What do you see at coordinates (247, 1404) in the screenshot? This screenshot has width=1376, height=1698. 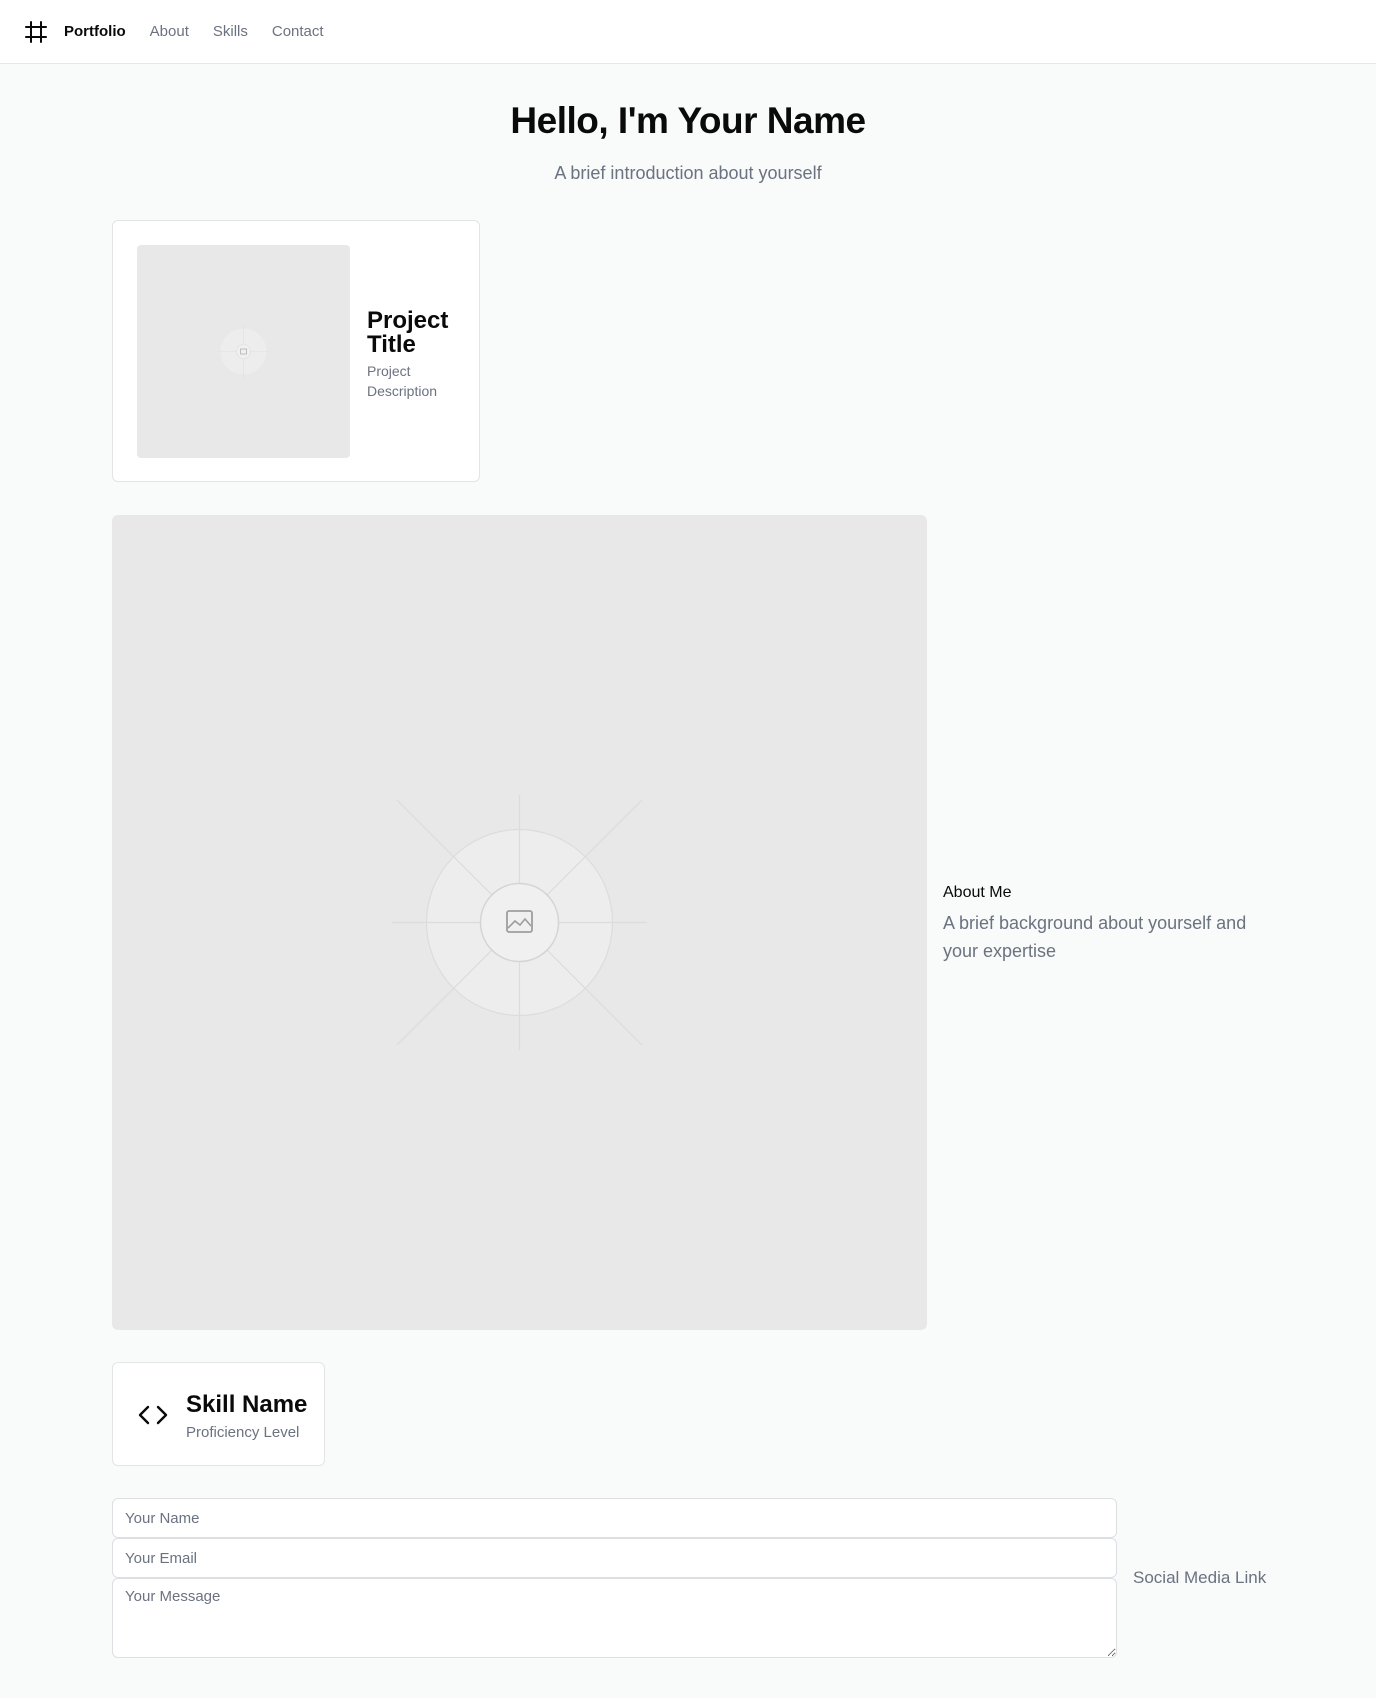 I see `skill-name: Skill Name` at bounding box center [247, 1404].